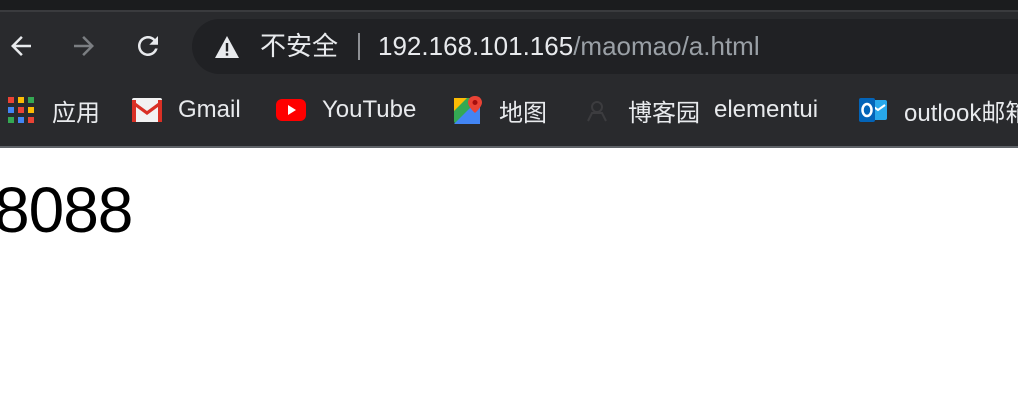 The height and width of the screenshot is (412, 1018). I want to click on bookmark-apps: 应用, so click(53, 110).